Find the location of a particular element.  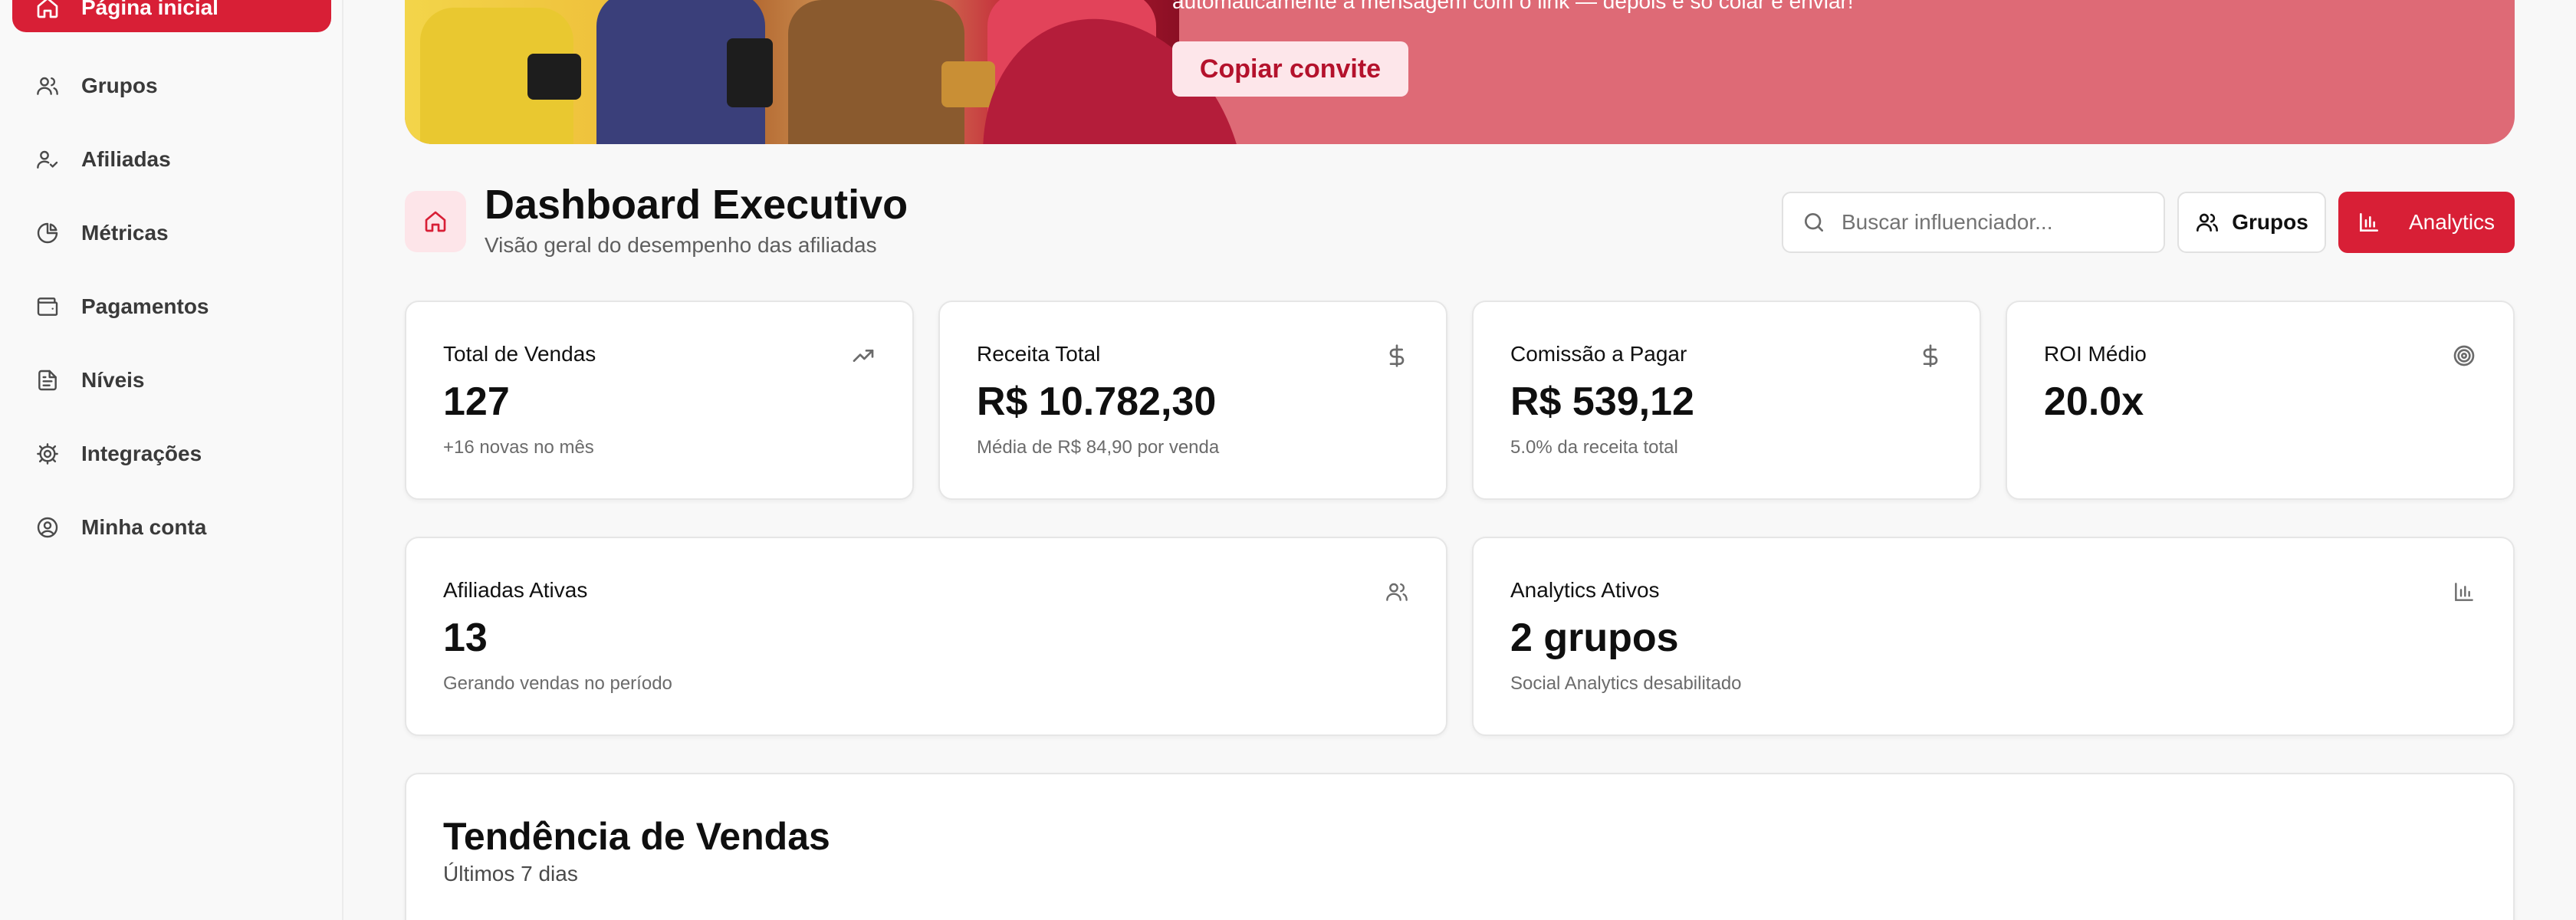

sidebar-item-label: Níveis is located at coordinates (113, 380).